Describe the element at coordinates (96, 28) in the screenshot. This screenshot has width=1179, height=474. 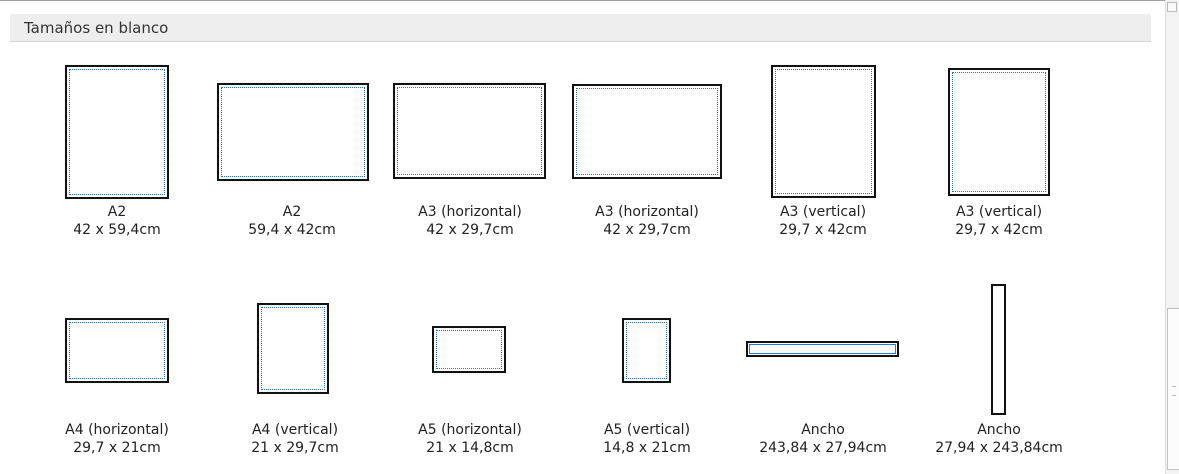
I see `section-title: Tamaños en blanco` at that location.